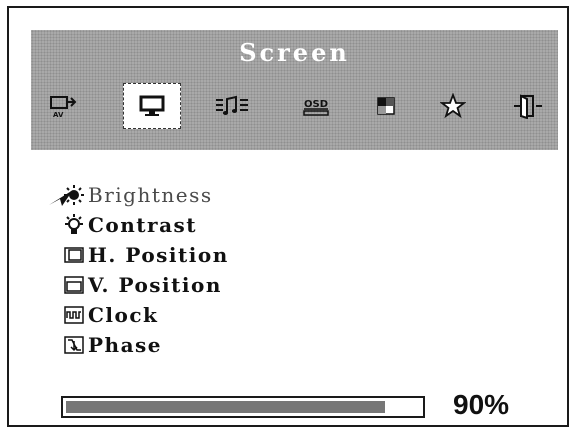  Describe the element at coordinates (74, 195) in the screenshot. I see `brightness-icon` at that location.